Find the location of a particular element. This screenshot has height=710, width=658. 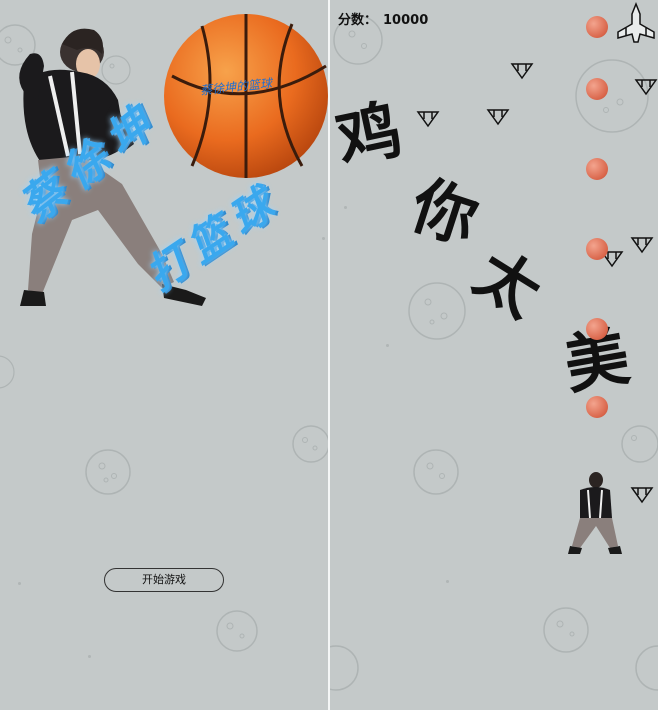

score-display: 分数： 10000 is located at coordinates (383, 18).